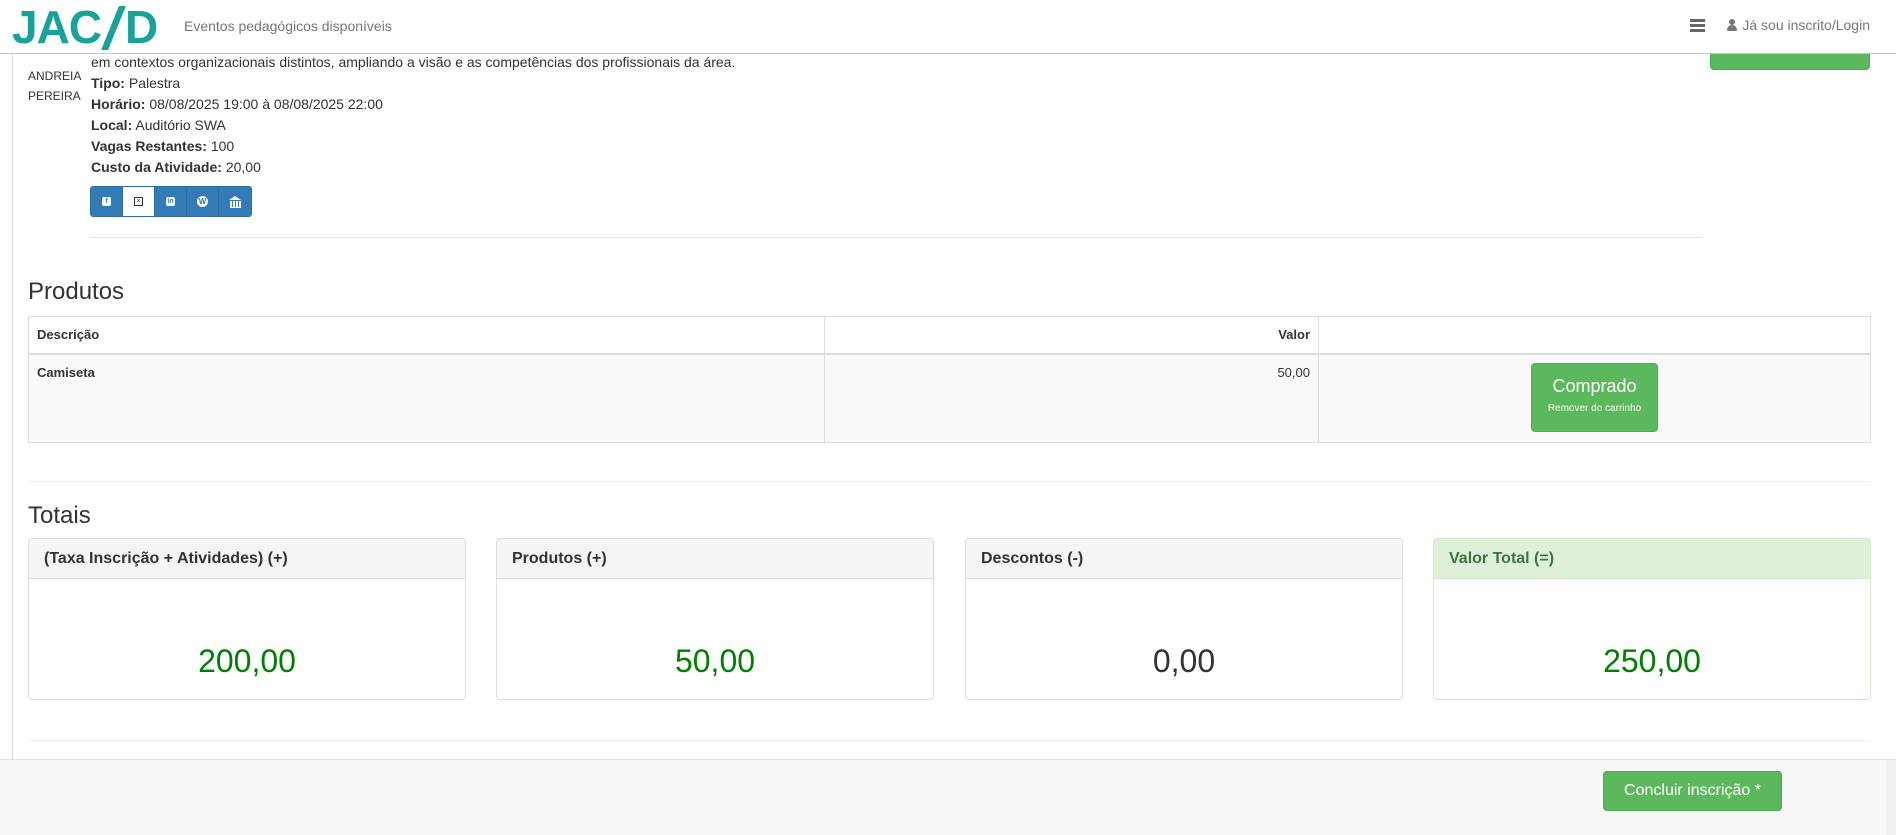 This screenshot has height=835, width=1896. I want to click on jacad-logo: JAC D, so click(85, 27).